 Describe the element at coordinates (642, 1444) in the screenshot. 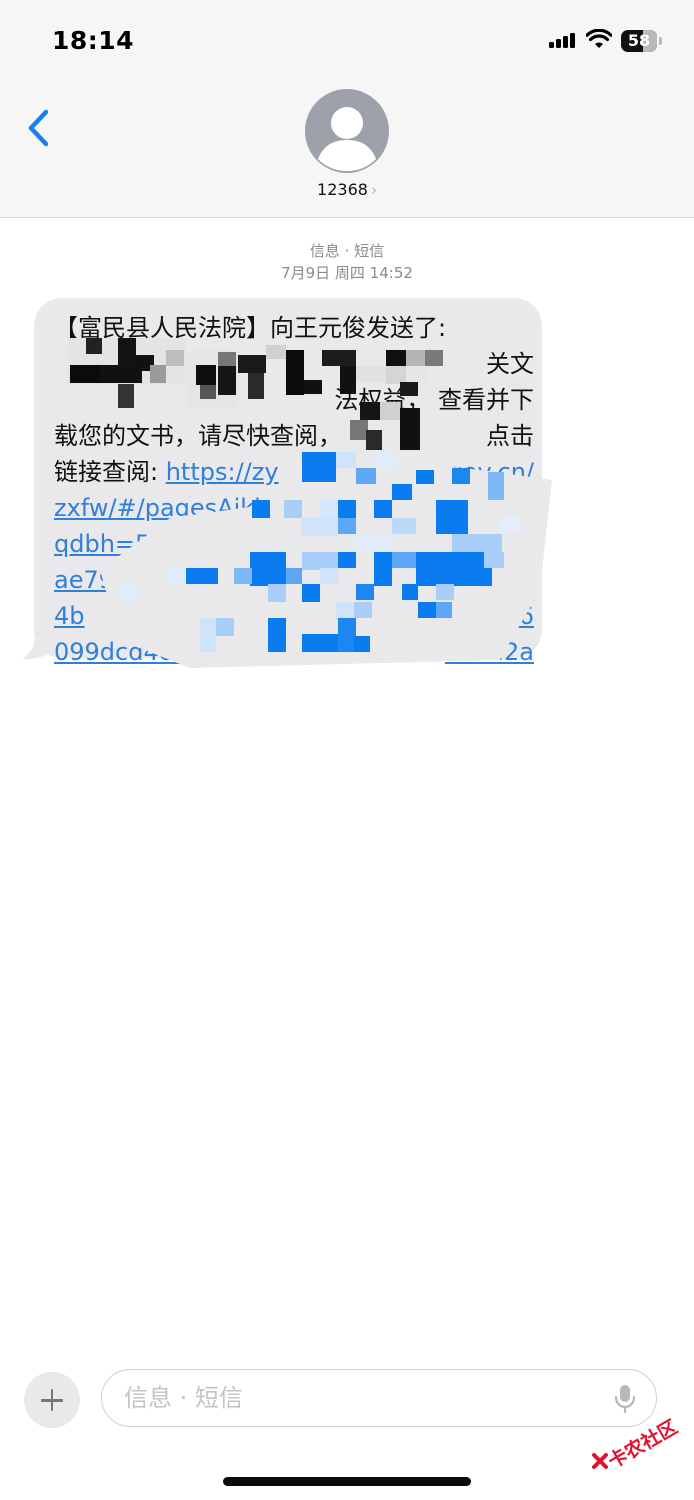

I see `svg-text: 卡农社区` at that location.